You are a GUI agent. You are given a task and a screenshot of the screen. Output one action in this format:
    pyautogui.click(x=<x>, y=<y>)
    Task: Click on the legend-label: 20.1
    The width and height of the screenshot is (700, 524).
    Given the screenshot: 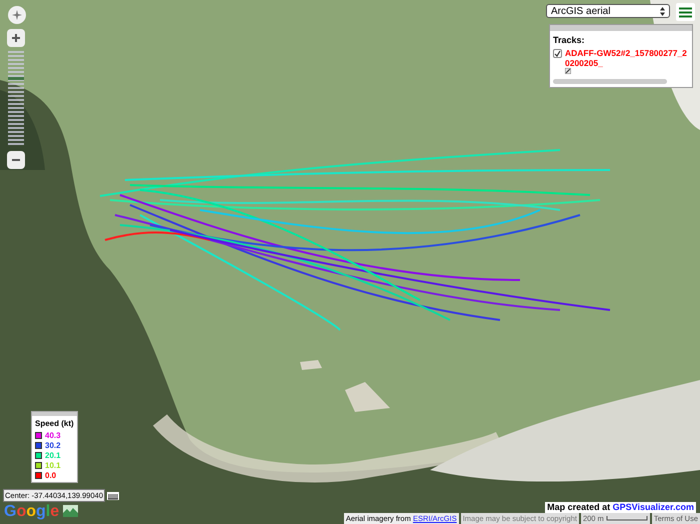 What is the action you would take?
    pyautogui.click(x=53, y=455)
    